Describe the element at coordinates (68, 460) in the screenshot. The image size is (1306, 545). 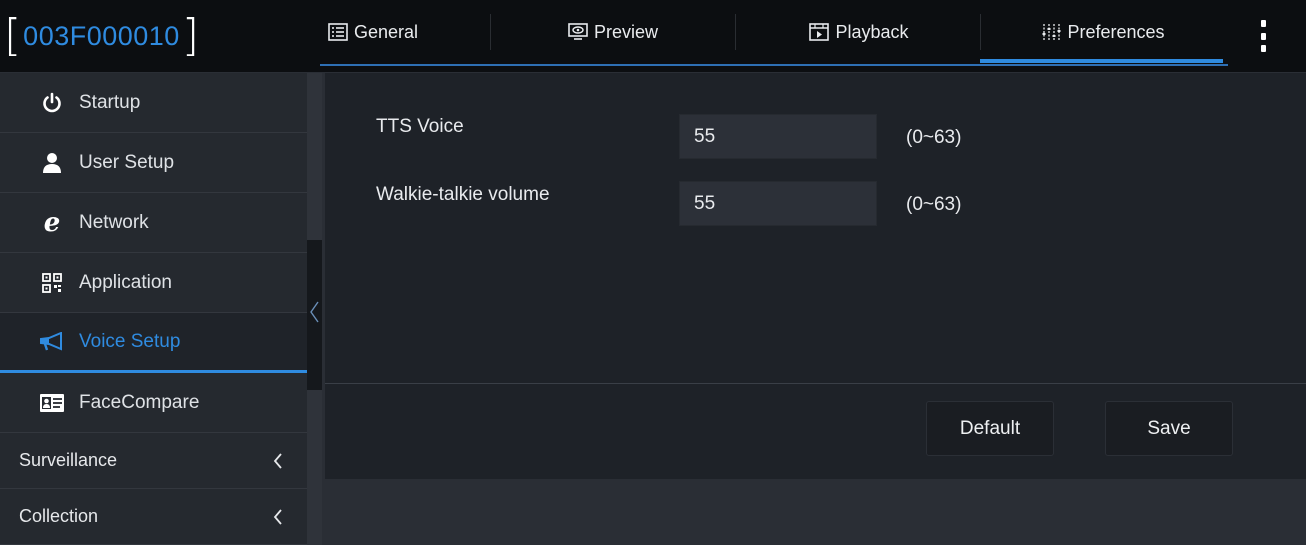
I see `sidebar-group-label: Surveillance` at that location.